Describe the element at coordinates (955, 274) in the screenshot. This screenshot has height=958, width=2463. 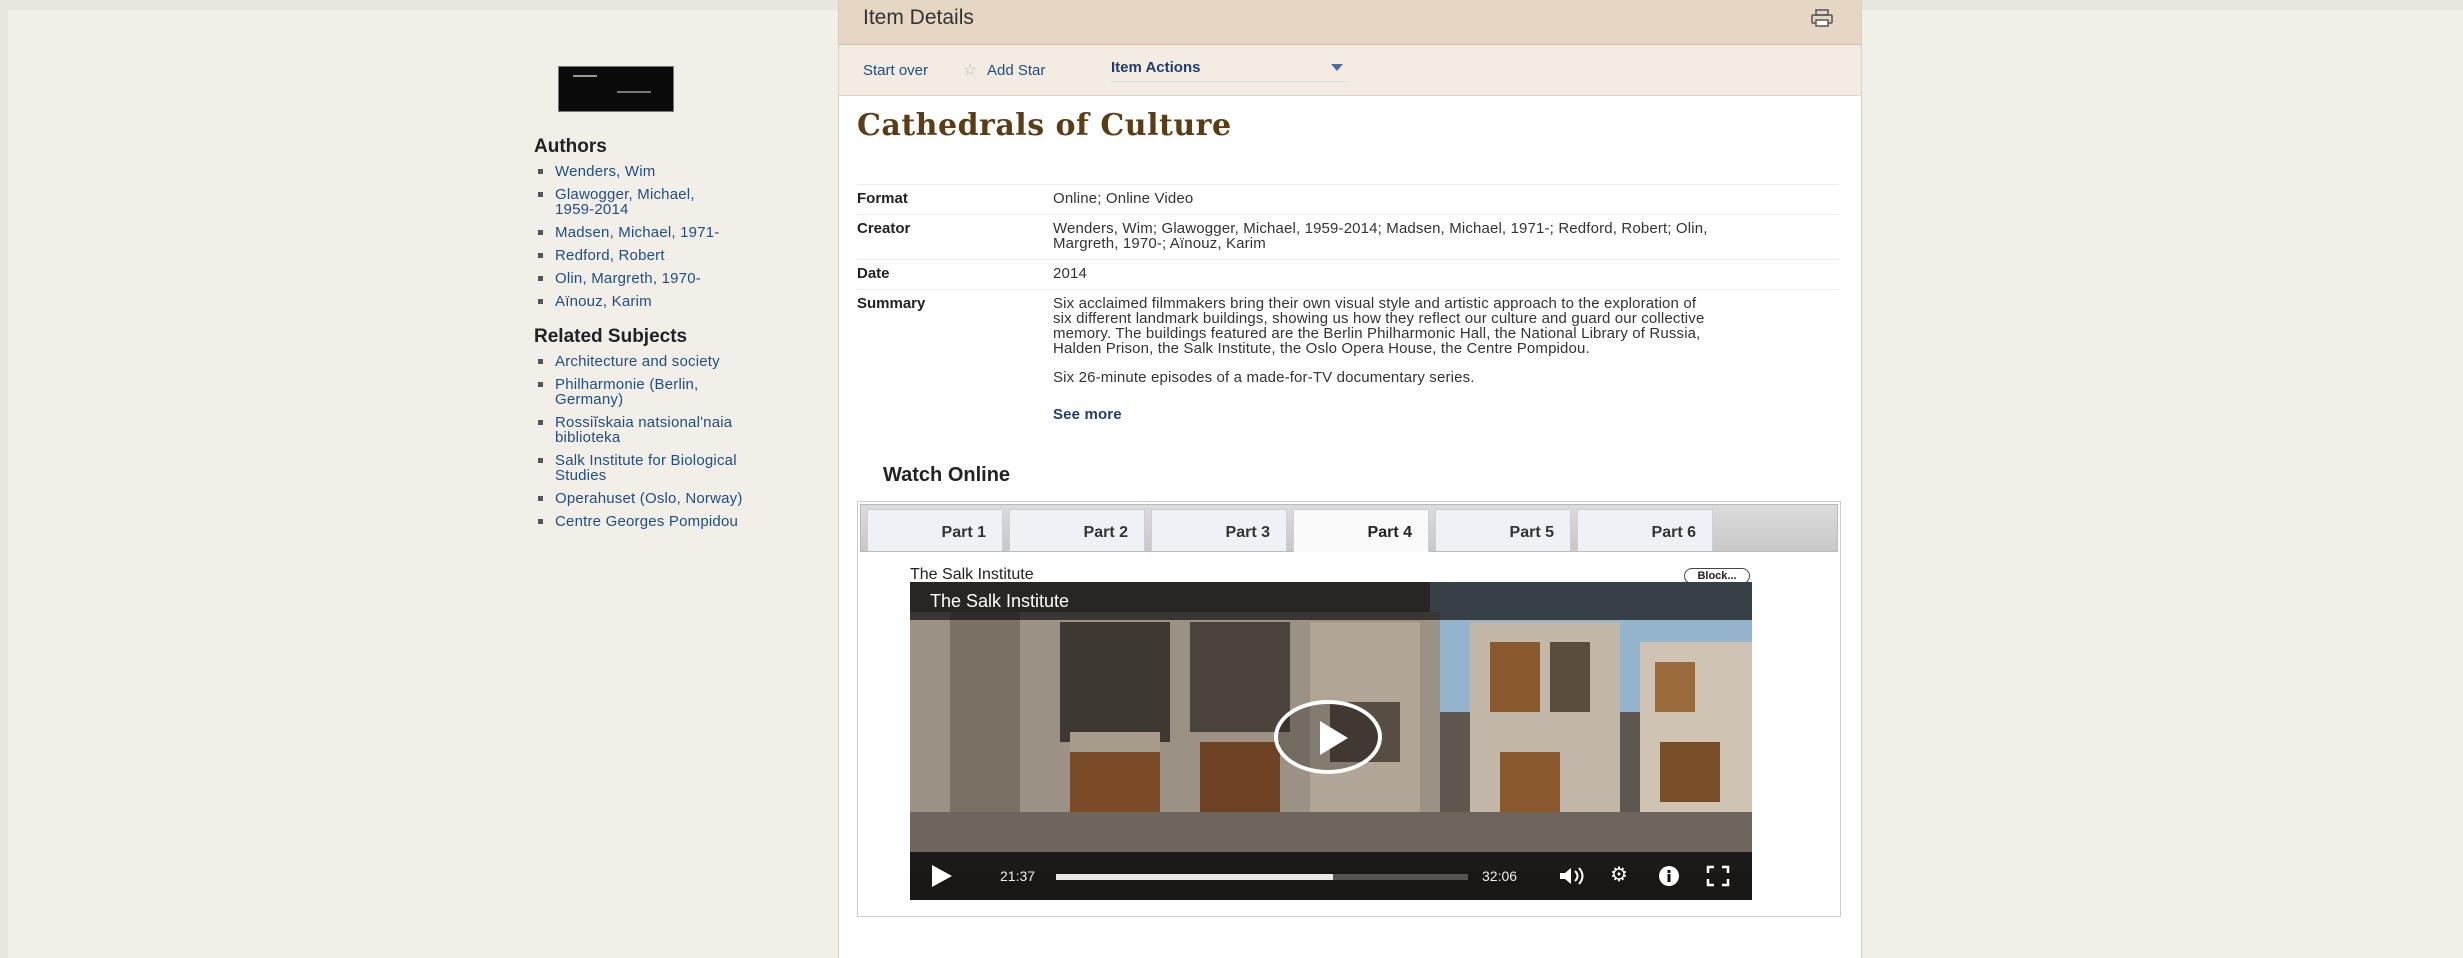
I see `date-label: Date` at that location.